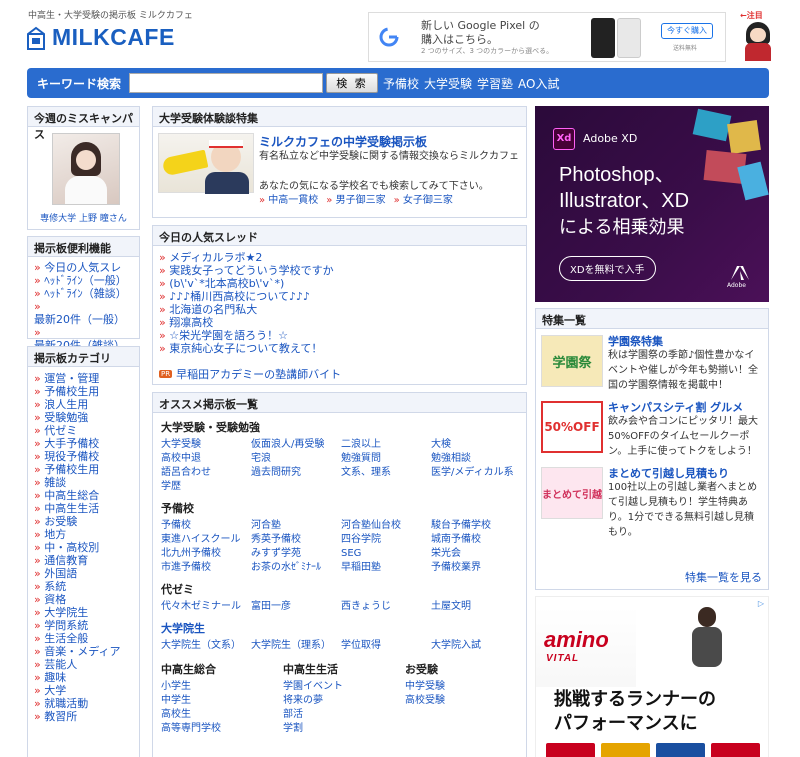  I want to click on experience-headline: ミルクカフェの中学受験掲示板, so click(343, 141).